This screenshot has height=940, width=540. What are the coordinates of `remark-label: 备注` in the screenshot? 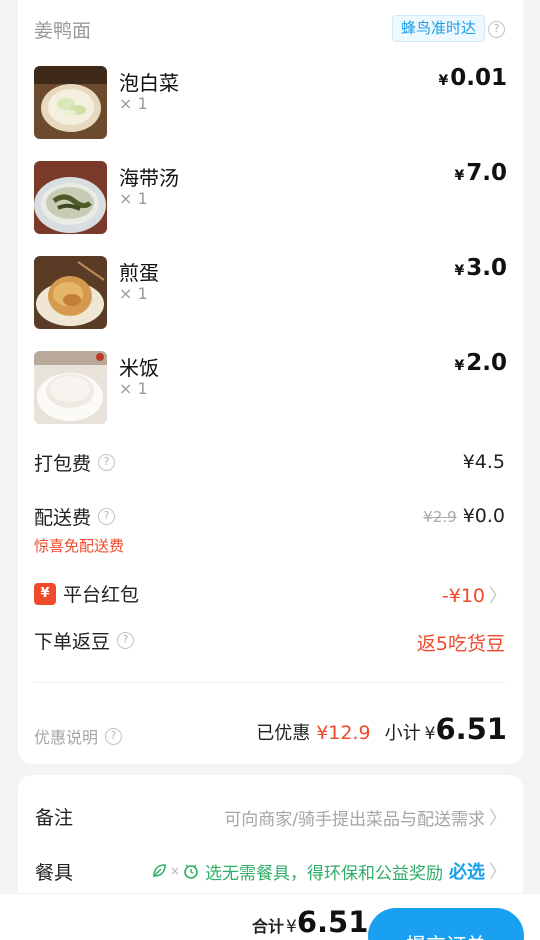 It's located at (54, 818).